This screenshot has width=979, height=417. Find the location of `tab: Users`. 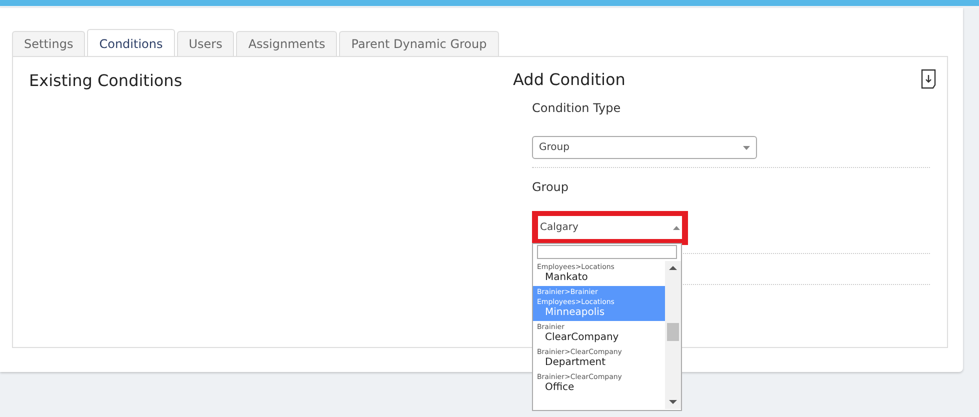

tab: Users is located at coordinates (205, 43).